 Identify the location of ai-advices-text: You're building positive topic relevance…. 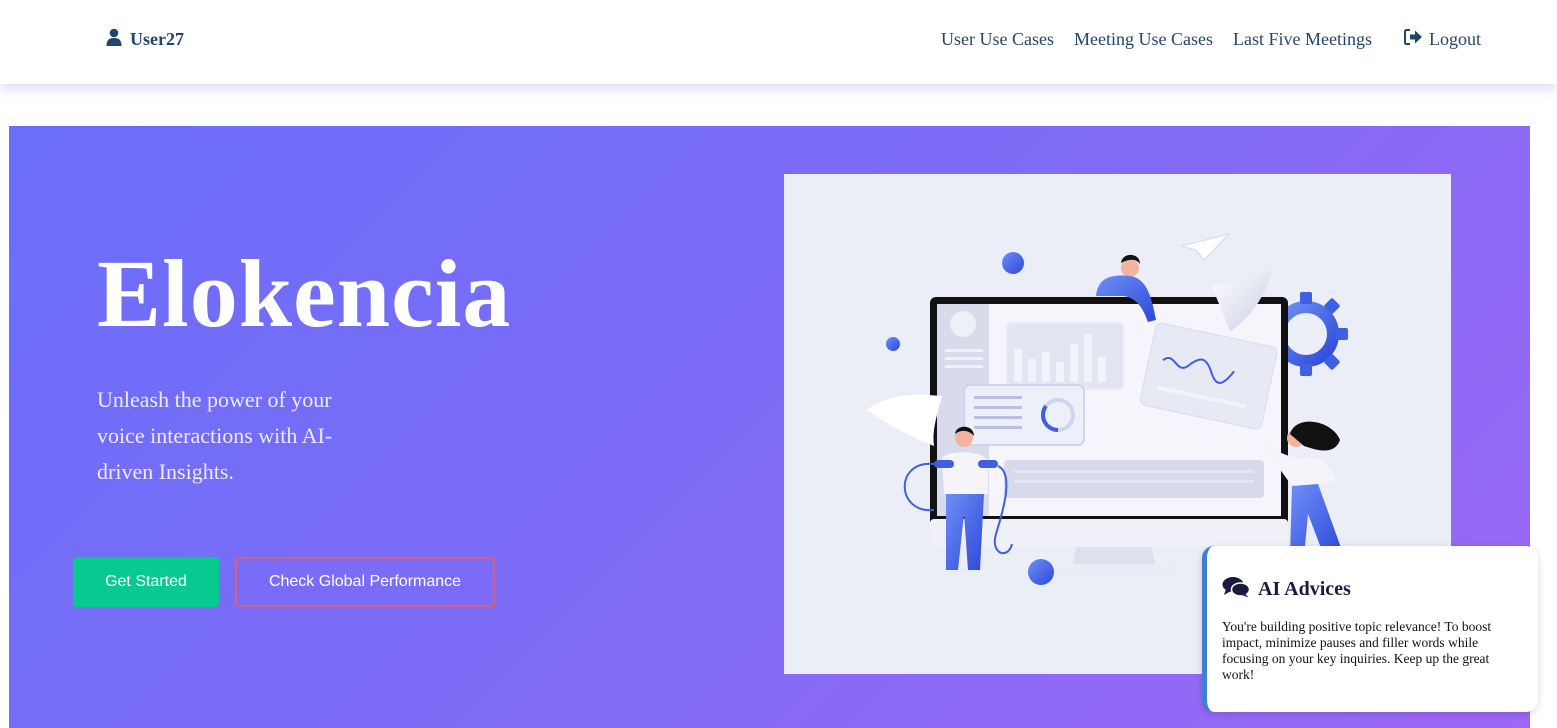
(1357, 650).